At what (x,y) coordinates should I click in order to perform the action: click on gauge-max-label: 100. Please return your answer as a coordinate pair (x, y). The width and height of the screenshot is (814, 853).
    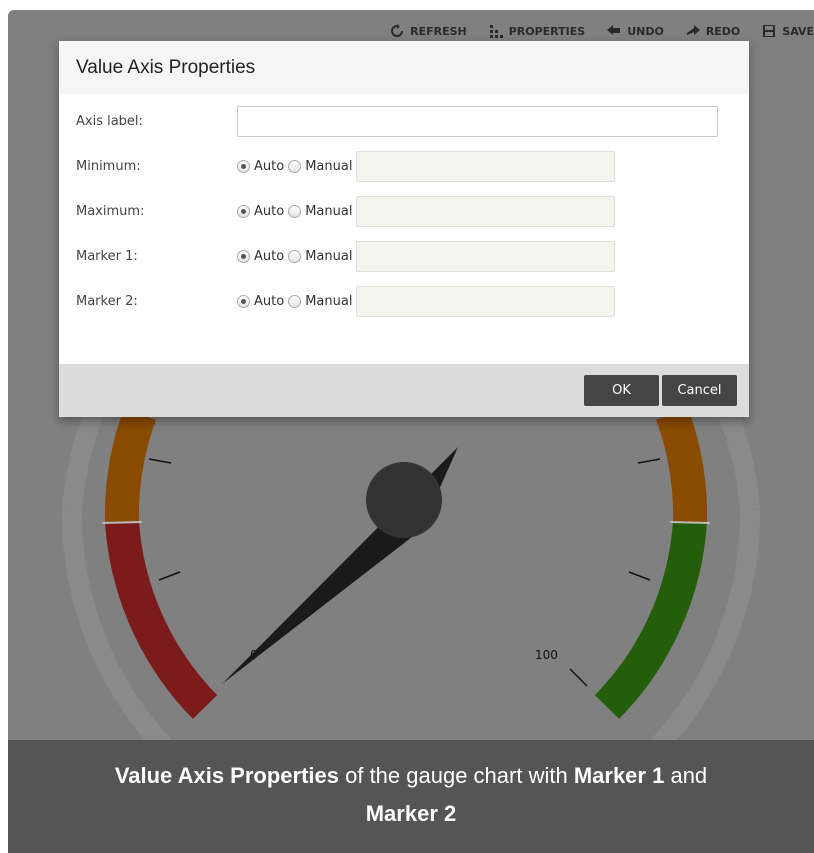
    Looking at the image, I should click on (546, 655).